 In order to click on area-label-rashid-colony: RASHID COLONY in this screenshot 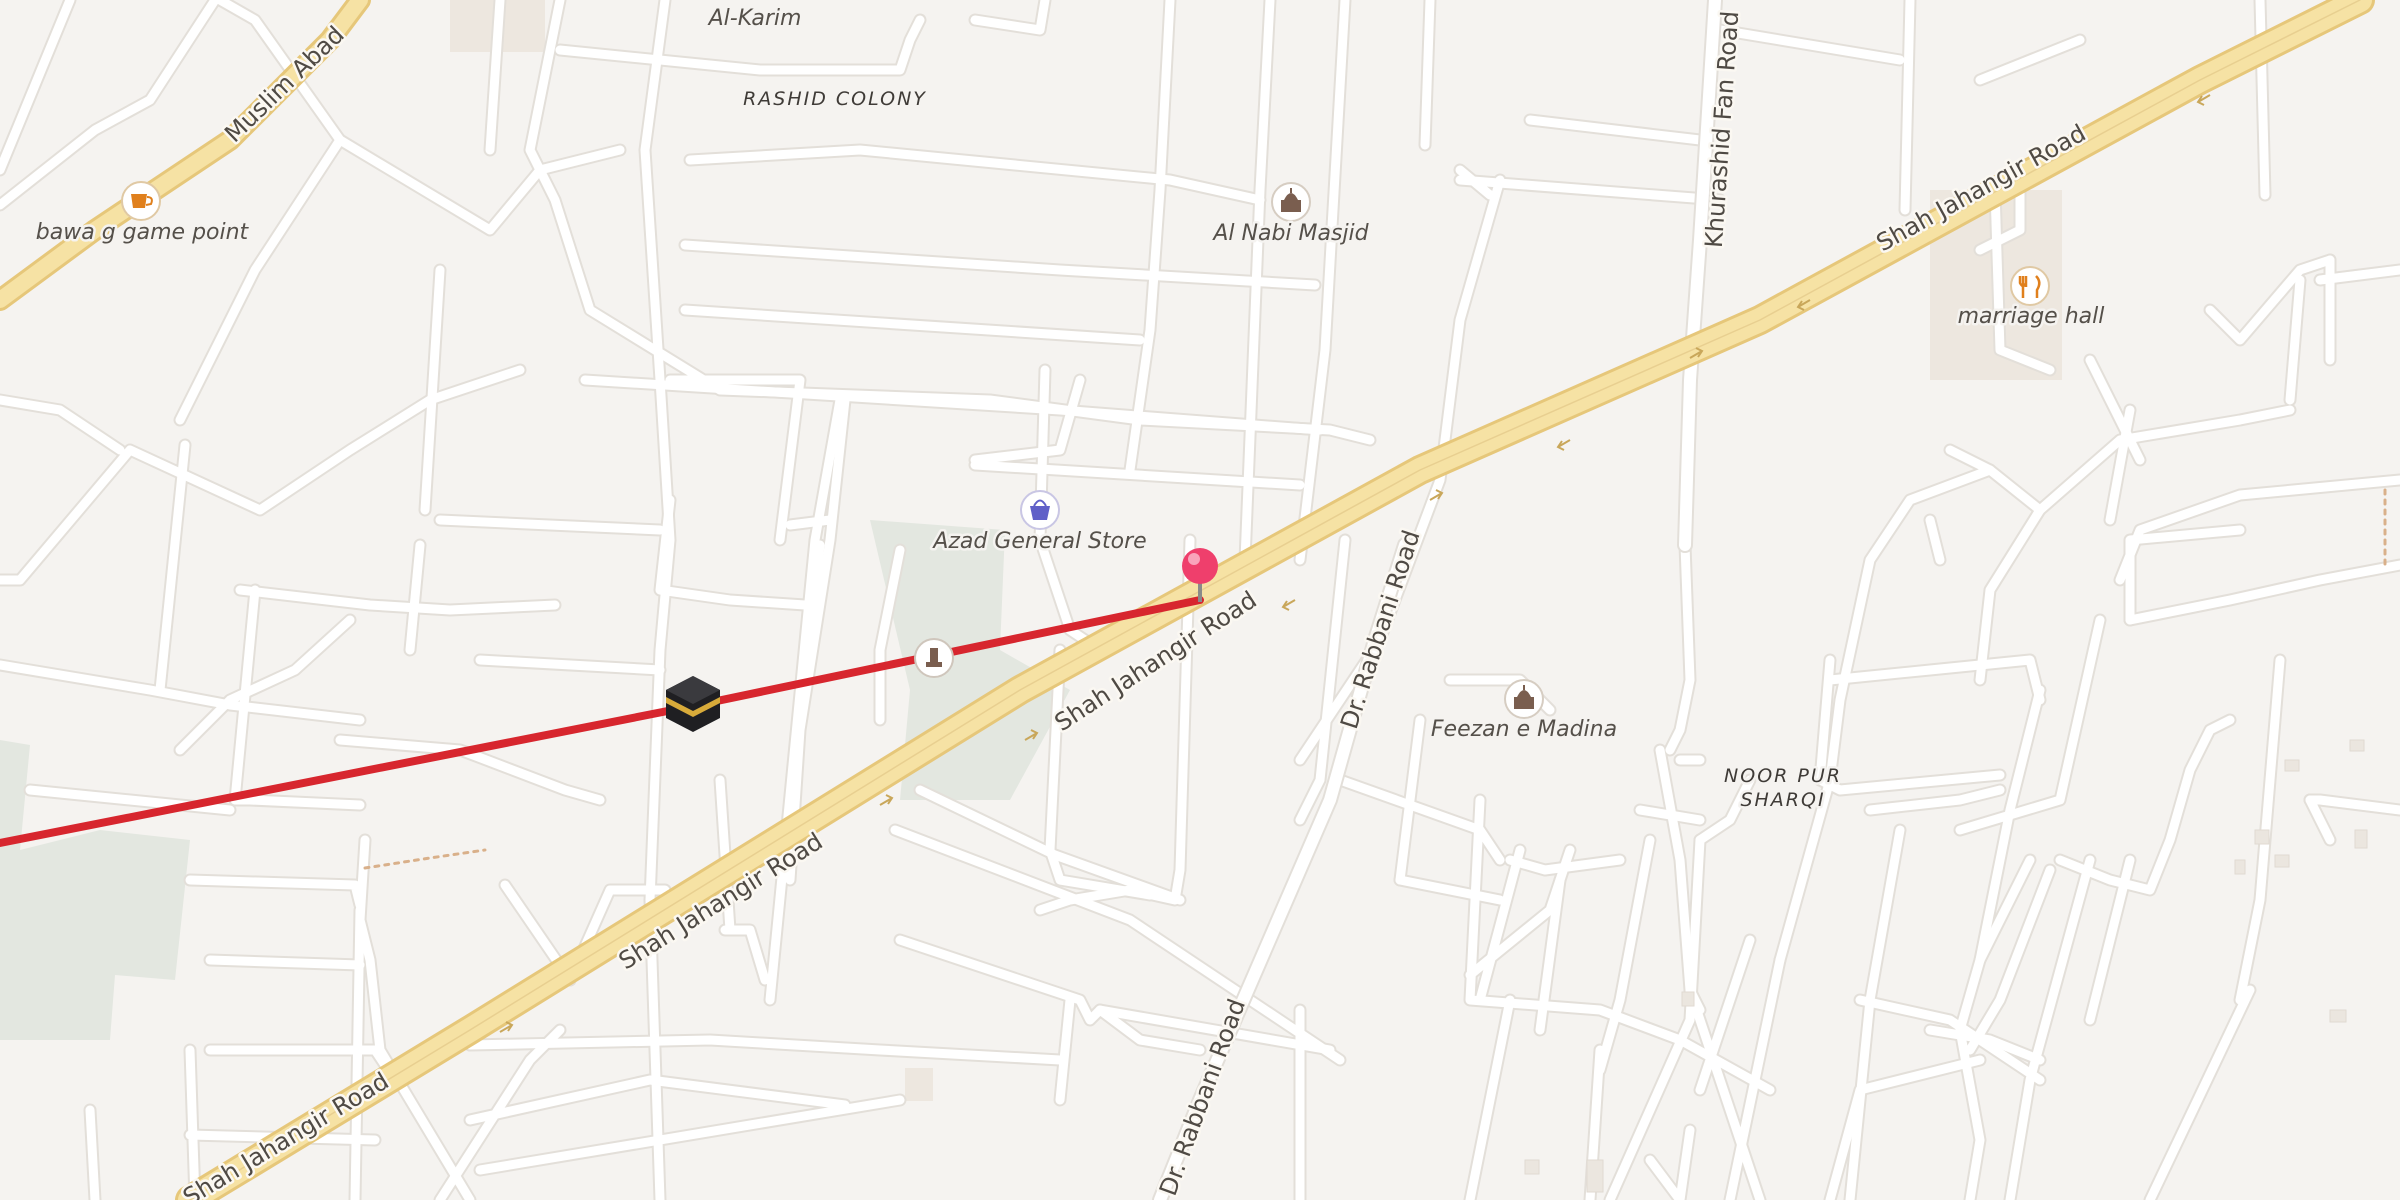, I will do `click(835, 99)`.